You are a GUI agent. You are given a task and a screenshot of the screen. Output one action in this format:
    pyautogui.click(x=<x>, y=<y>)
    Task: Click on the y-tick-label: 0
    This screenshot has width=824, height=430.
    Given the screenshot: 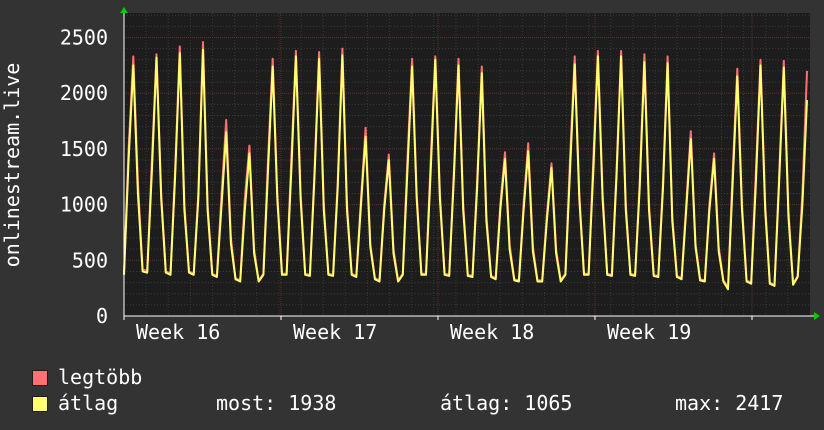 What is the action you would take?
    pyautogui.click(x=102, y=316)
    